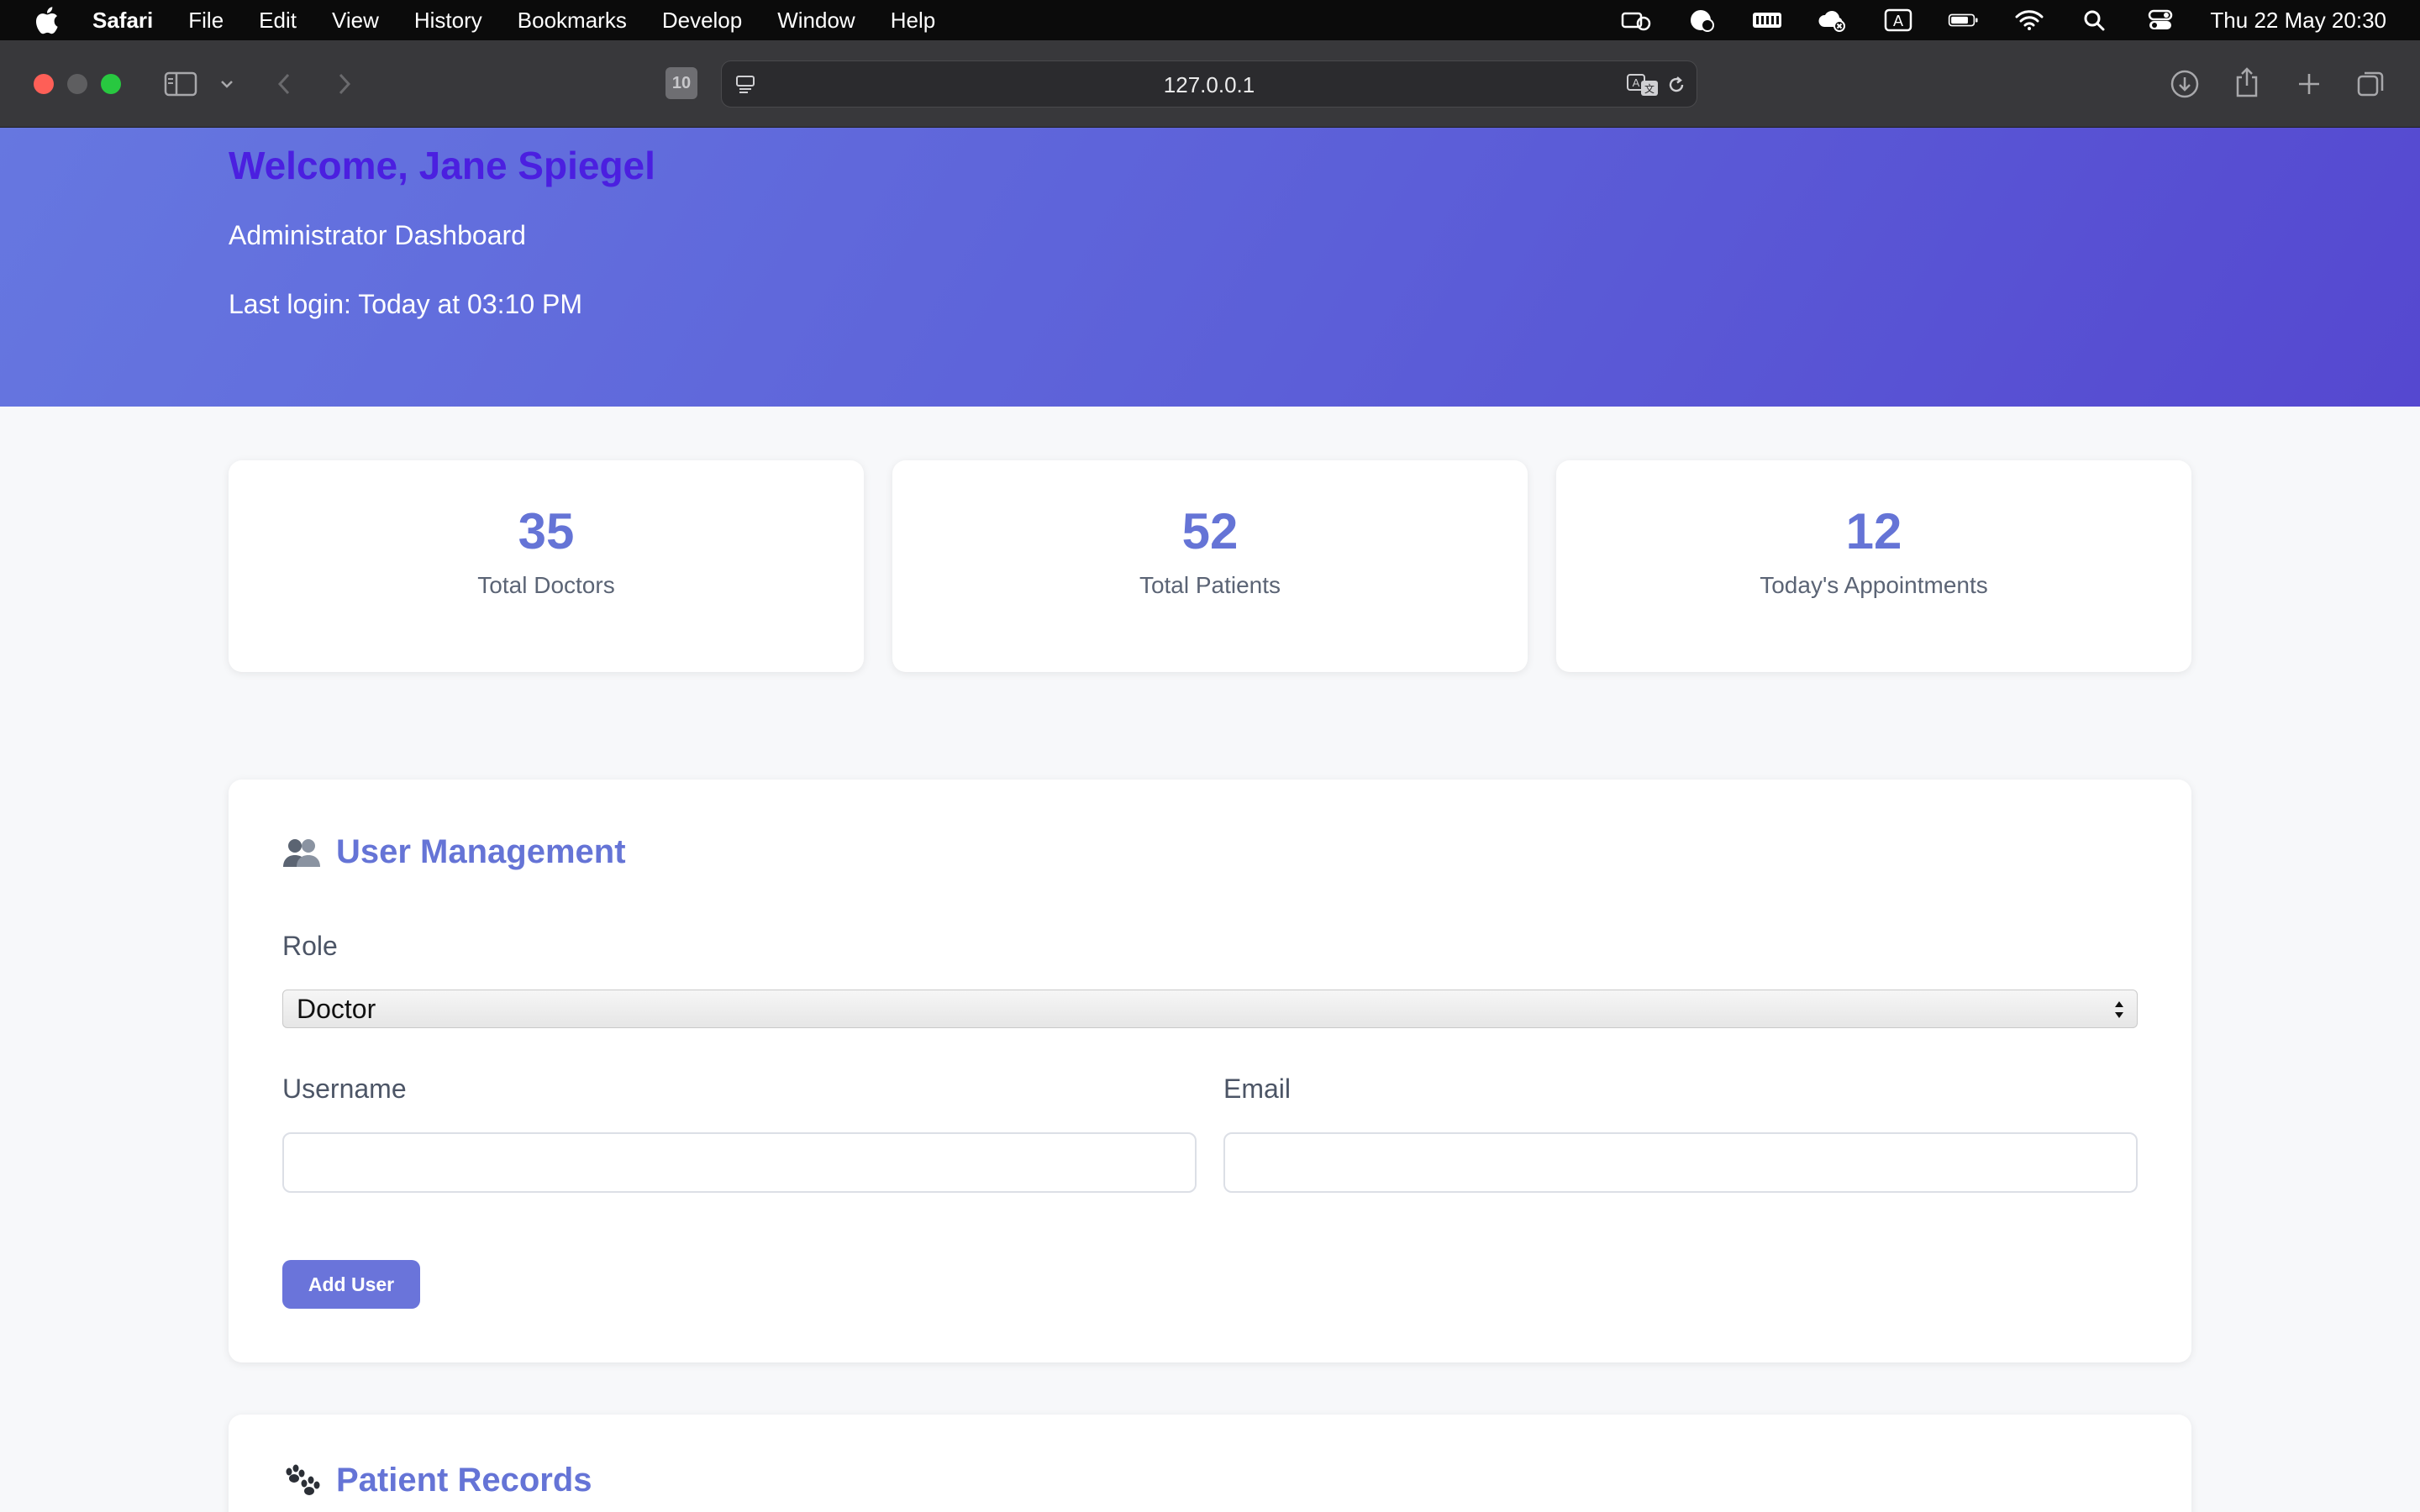  I want to click on share-icon, so click(2247, 82).